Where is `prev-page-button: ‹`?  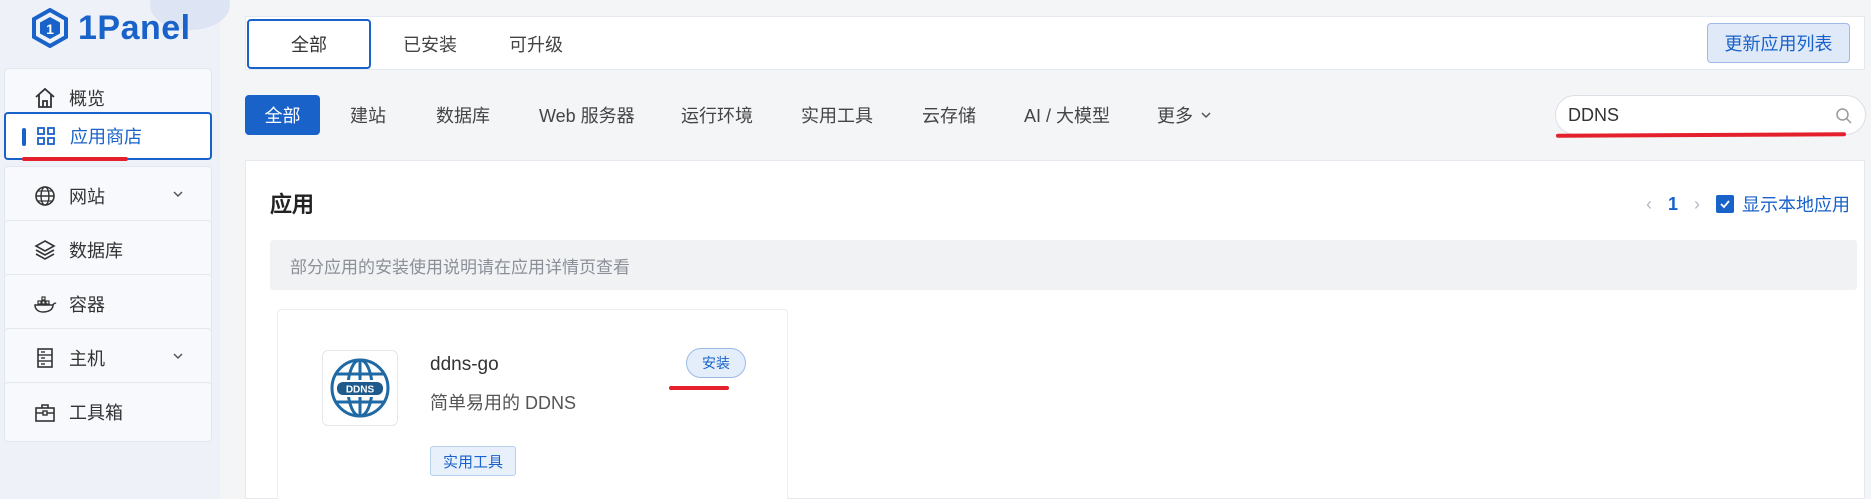 prev-page-button: ‹ is located at coordinates (1649, 204).